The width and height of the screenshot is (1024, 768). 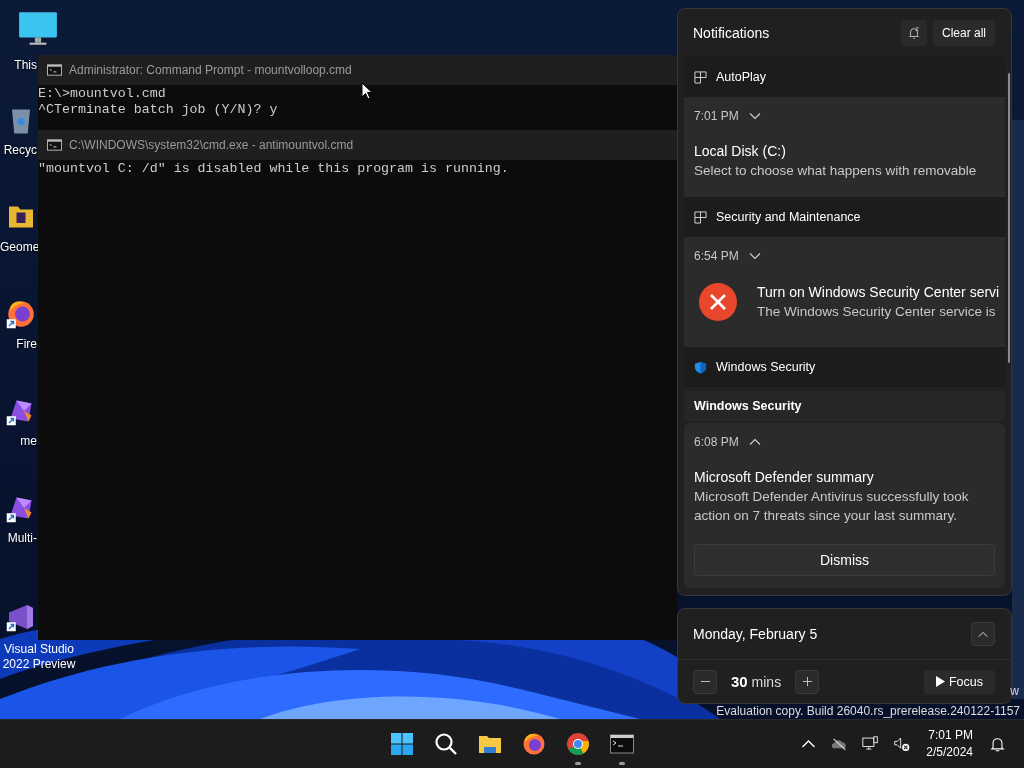 I want to click on plus-icon, so click(x=807, y=681).